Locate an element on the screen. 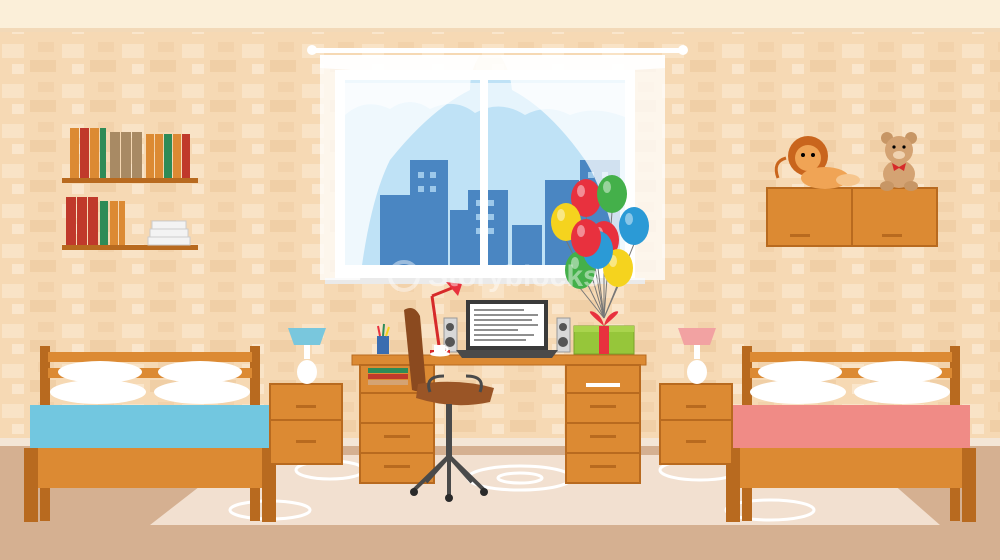 This screenshot has height=560, width=1000. watermark-label: Storyblocks is located at coordinates (514, 276).